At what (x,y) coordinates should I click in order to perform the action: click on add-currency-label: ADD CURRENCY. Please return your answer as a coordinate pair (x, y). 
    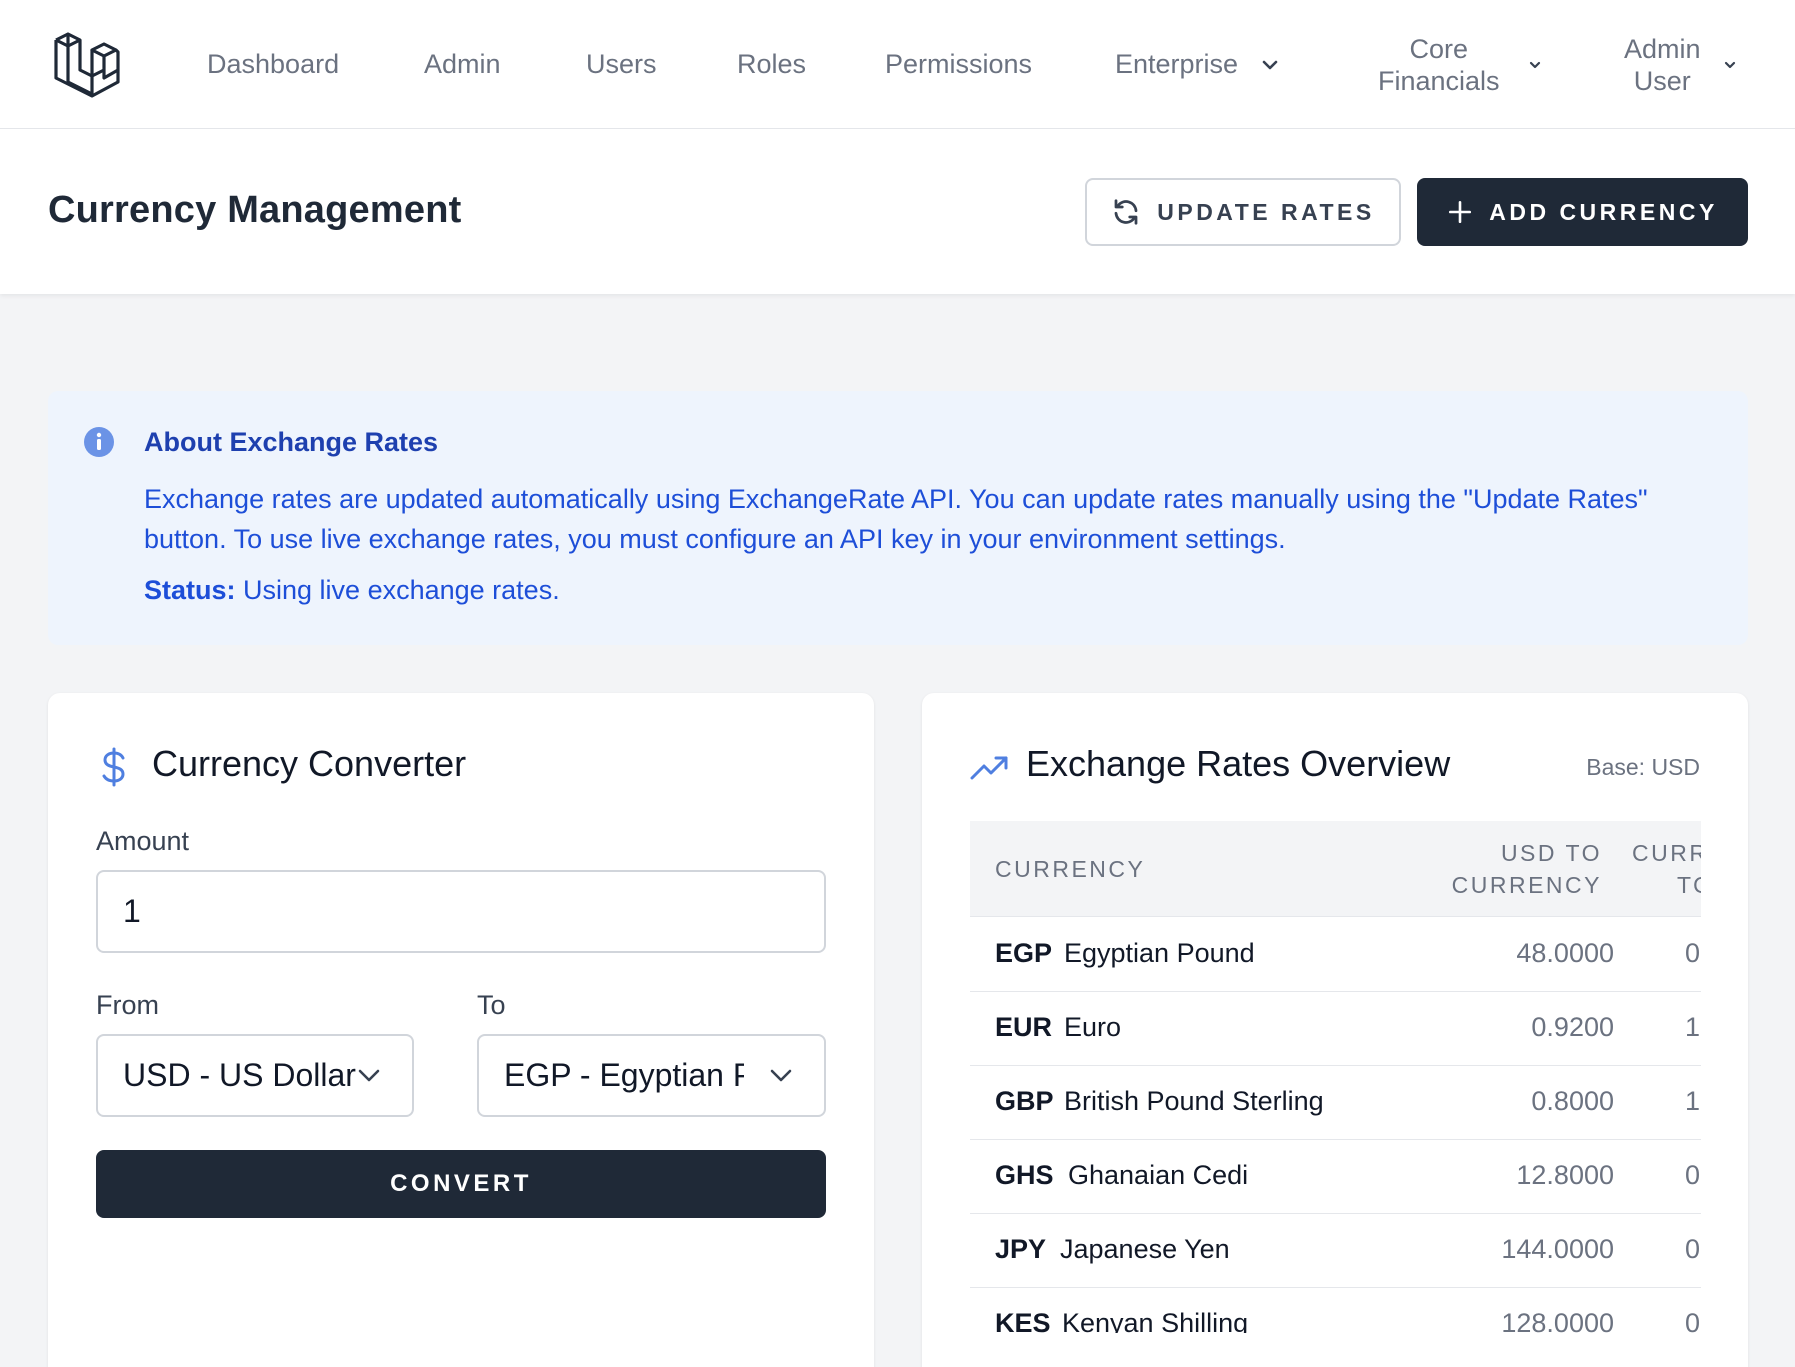
    Looking at the image, I should click on (1603, 211).